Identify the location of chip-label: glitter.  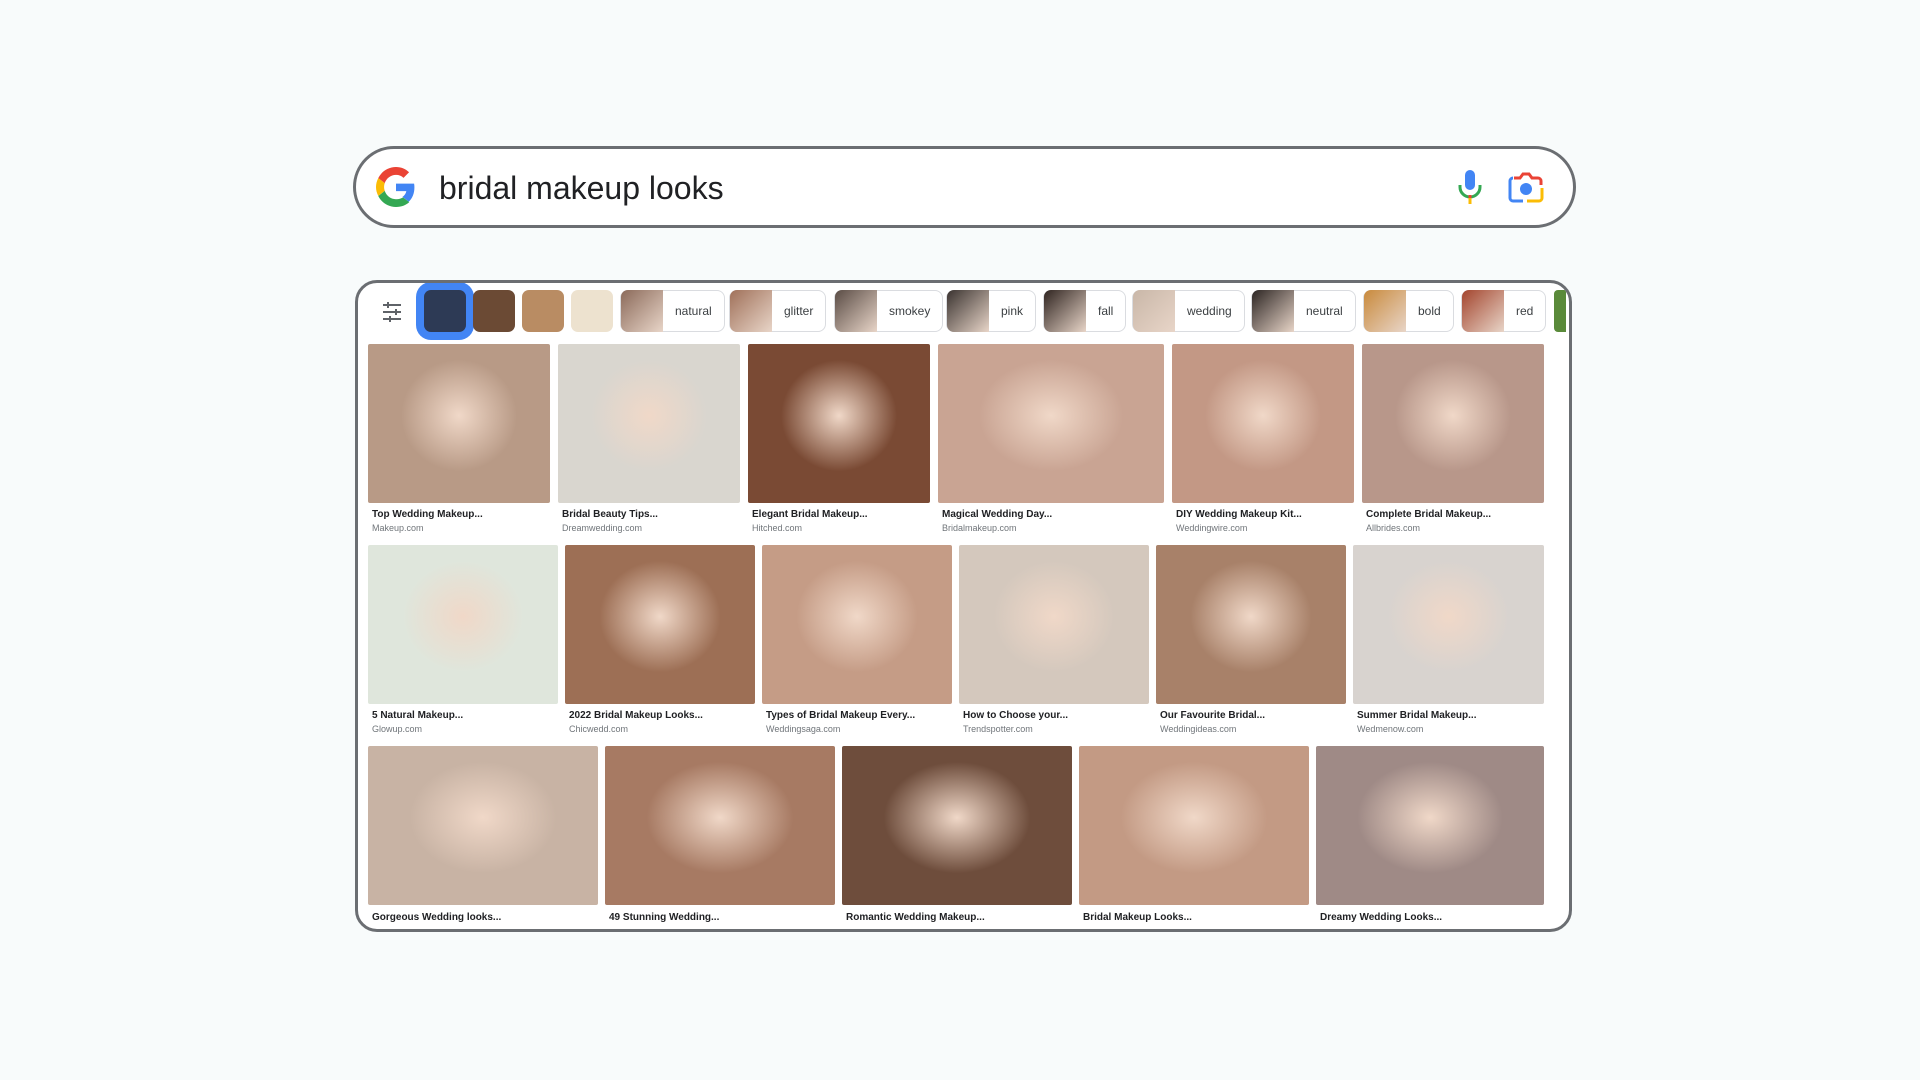
(799, 311).